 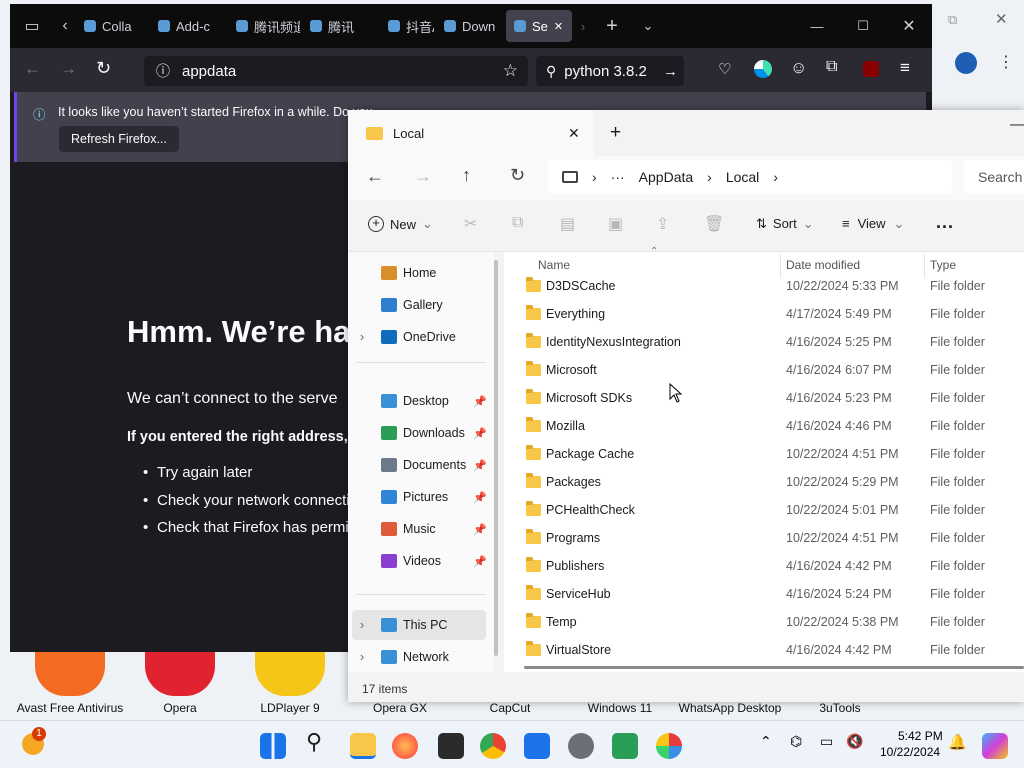 I want to click on bg-restore-icon: ⧉, so click(x=952, y=20).